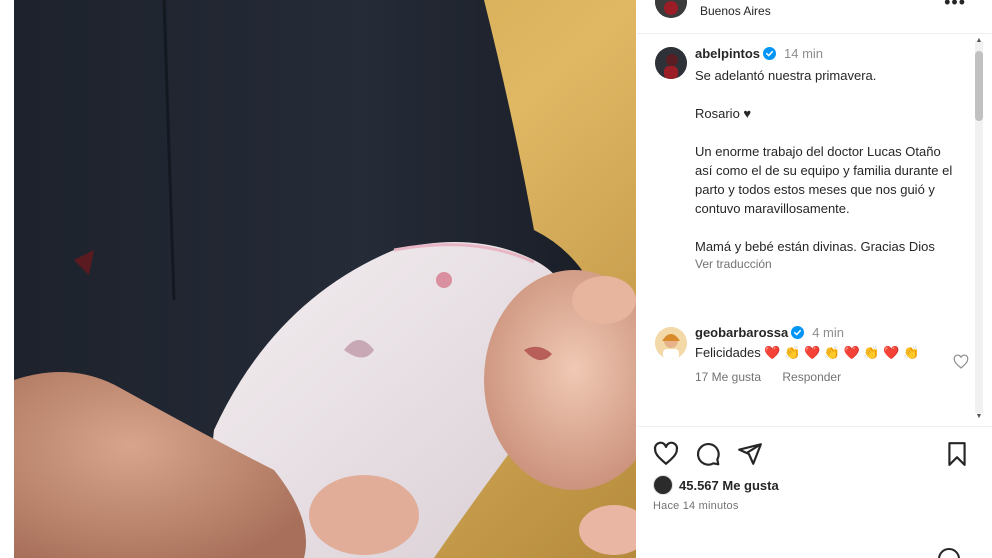 This screenshot has height=558, width=992. I want to click on avatar-photo-icon, so click(671, 343).